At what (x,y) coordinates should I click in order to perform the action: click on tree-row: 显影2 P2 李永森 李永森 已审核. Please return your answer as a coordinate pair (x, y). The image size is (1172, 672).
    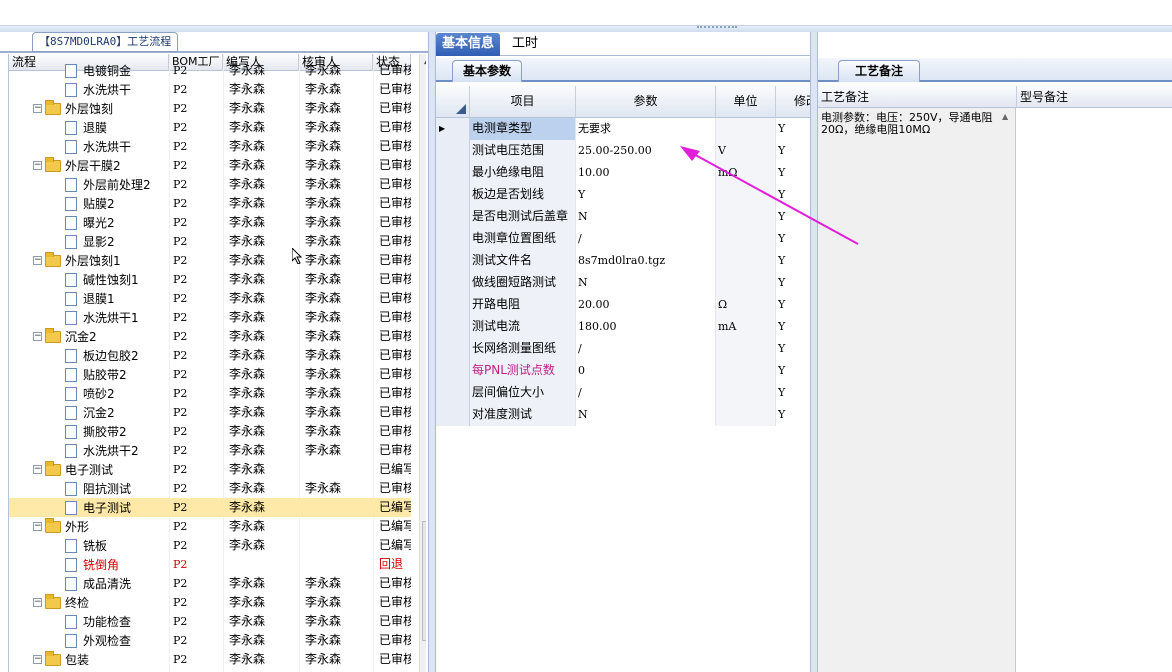
    Looking at the image, I should click on (210, 241).